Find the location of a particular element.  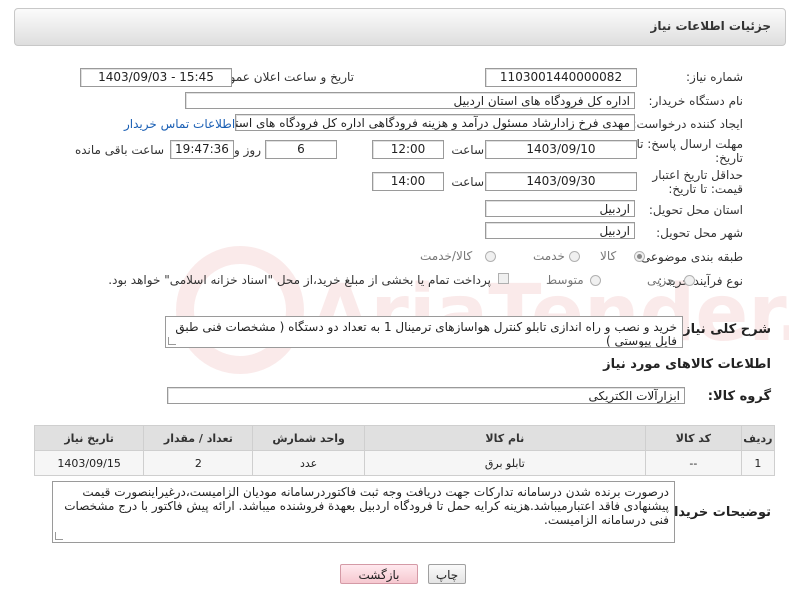

purchase-radio-medium is located at coordinates (595, 280).